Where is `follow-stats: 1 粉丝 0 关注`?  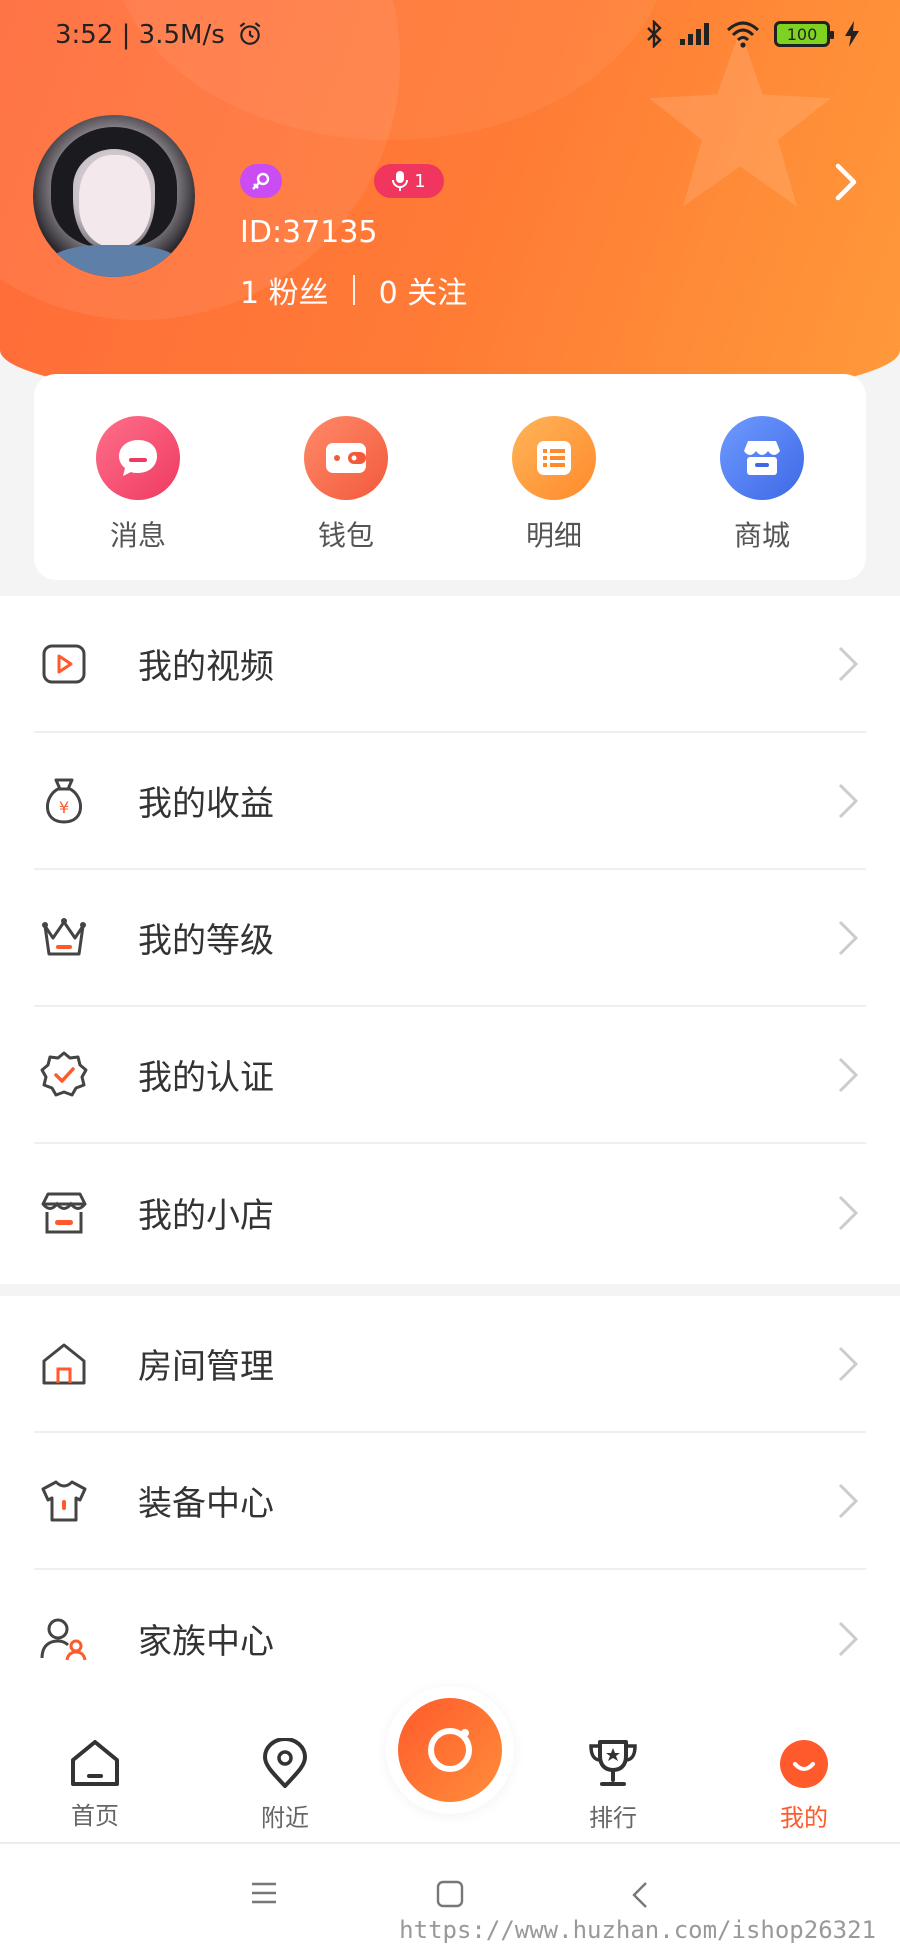
follow-stats: 1 粉丝 0 关注 is located at coordinates (353, 290).